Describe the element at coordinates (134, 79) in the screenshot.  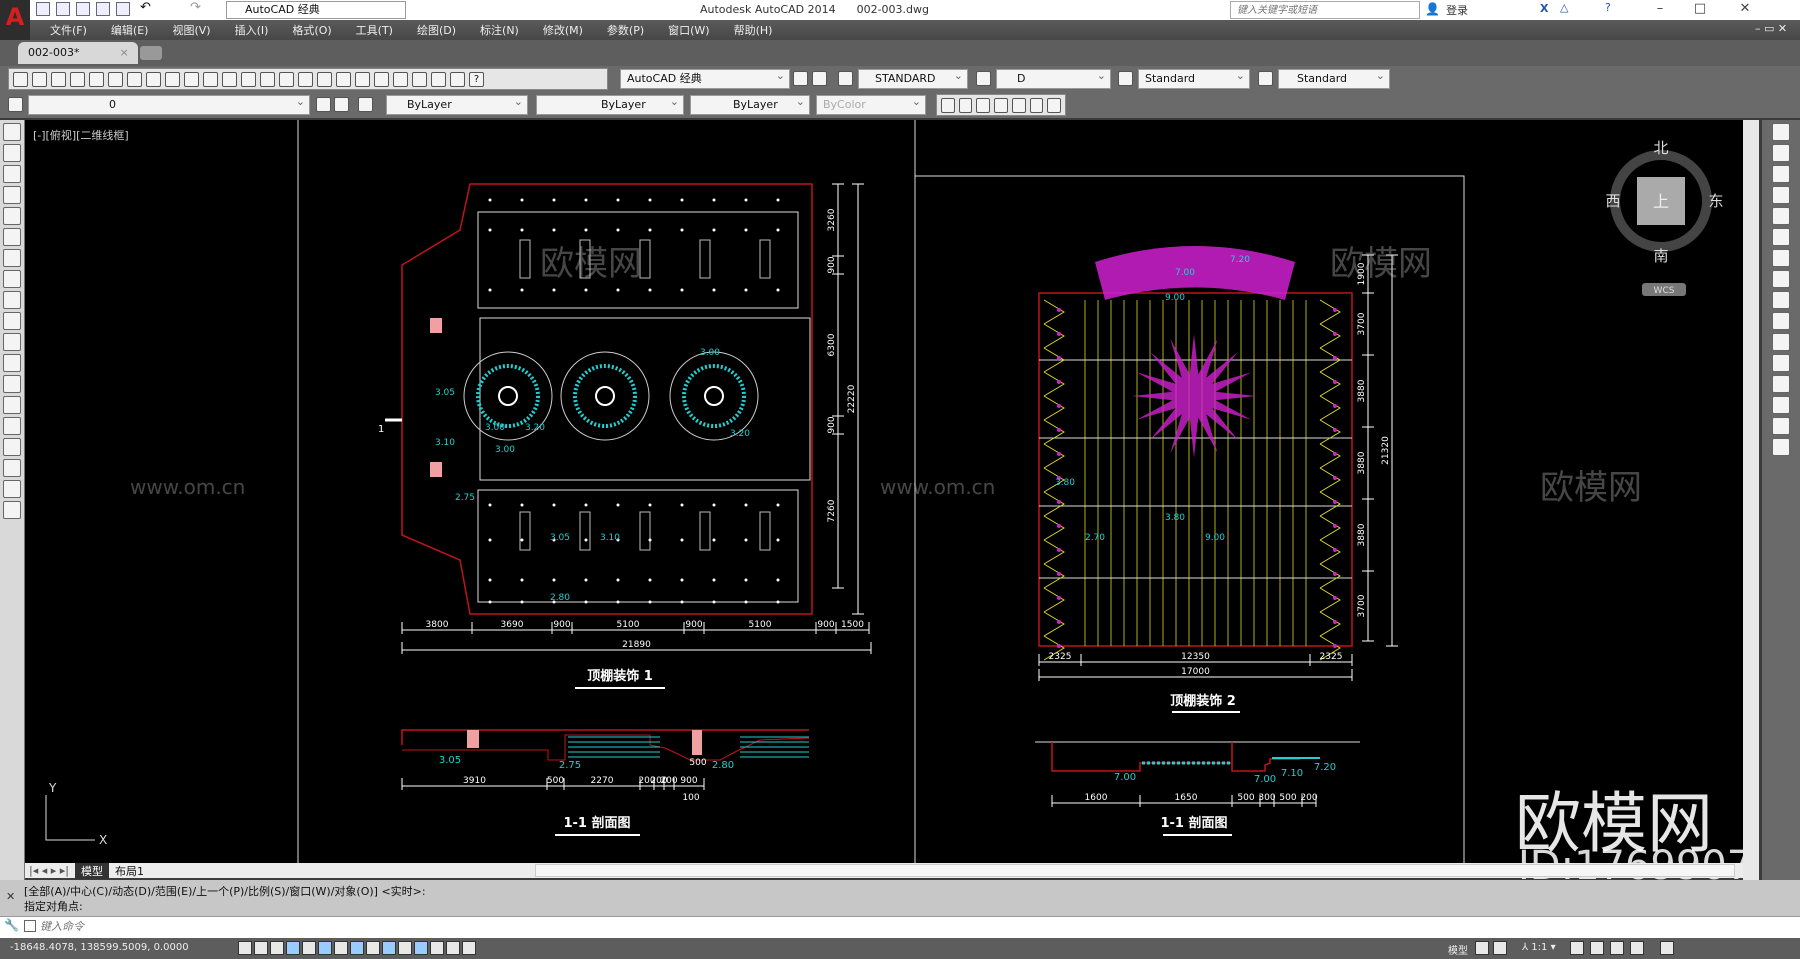
I see `3d-print-icon` at that location.